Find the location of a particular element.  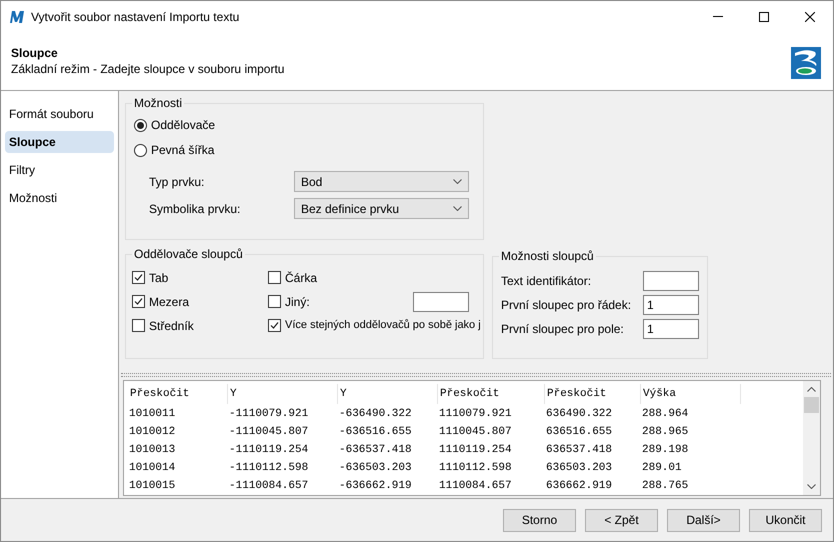

table-cell-text: 636537.418 is located at coordinates (579, 450).